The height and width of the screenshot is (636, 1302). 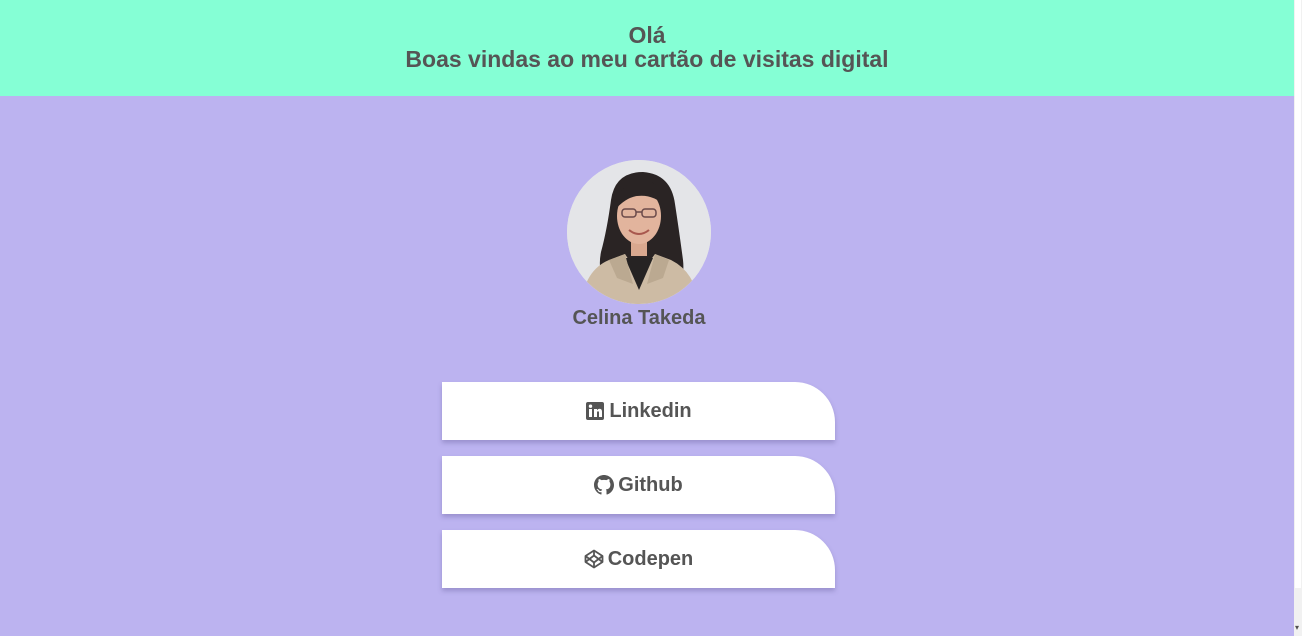 What do you see at coordinates (595, 411) in the screenshot?
I see `linkedin-icon` at bounding box center [595, 411].